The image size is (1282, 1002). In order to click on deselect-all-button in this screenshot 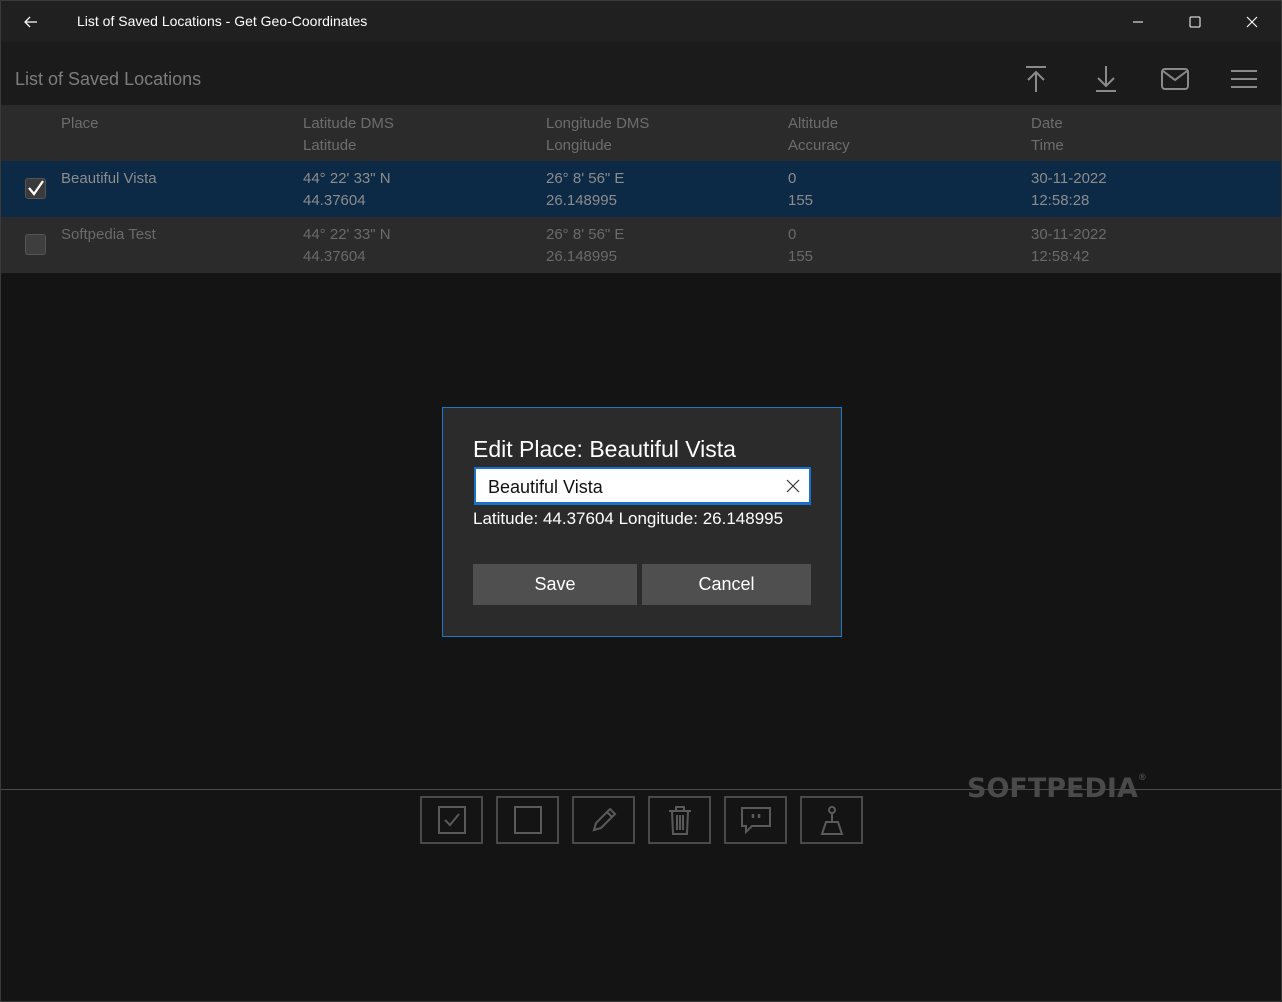, I will do `click(527, 820)`.